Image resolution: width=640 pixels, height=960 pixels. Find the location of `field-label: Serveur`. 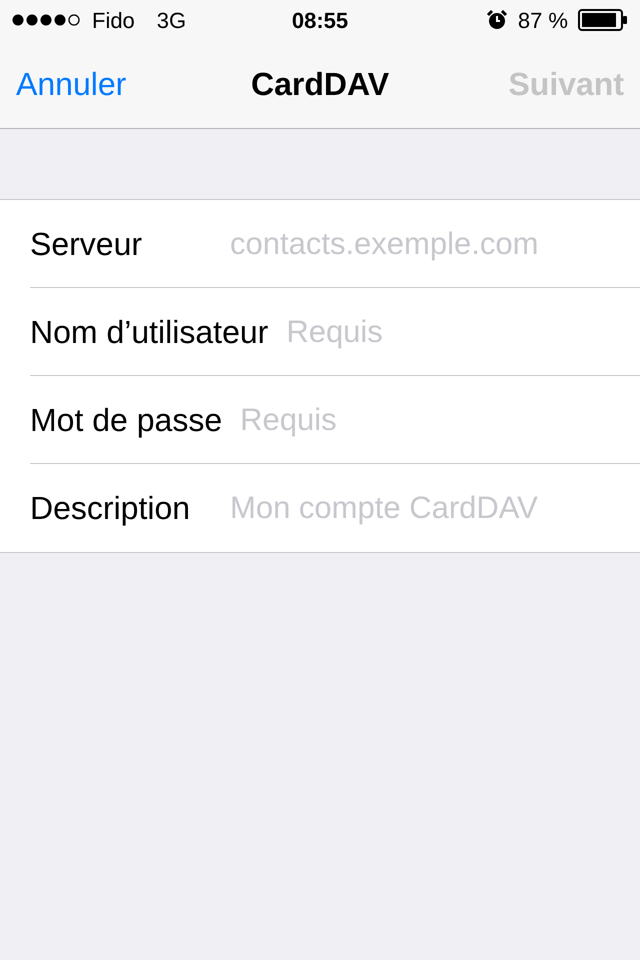

field-label: Serveur is located at coordinates (87, 244).